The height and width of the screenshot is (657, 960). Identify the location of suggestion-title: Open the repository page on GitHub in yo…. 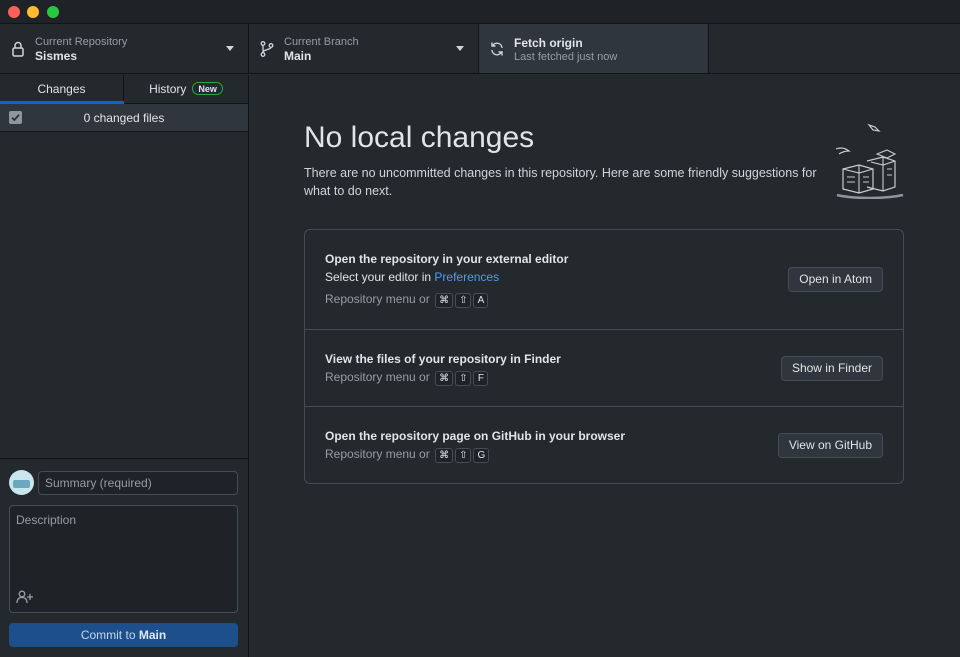
(475, 436).